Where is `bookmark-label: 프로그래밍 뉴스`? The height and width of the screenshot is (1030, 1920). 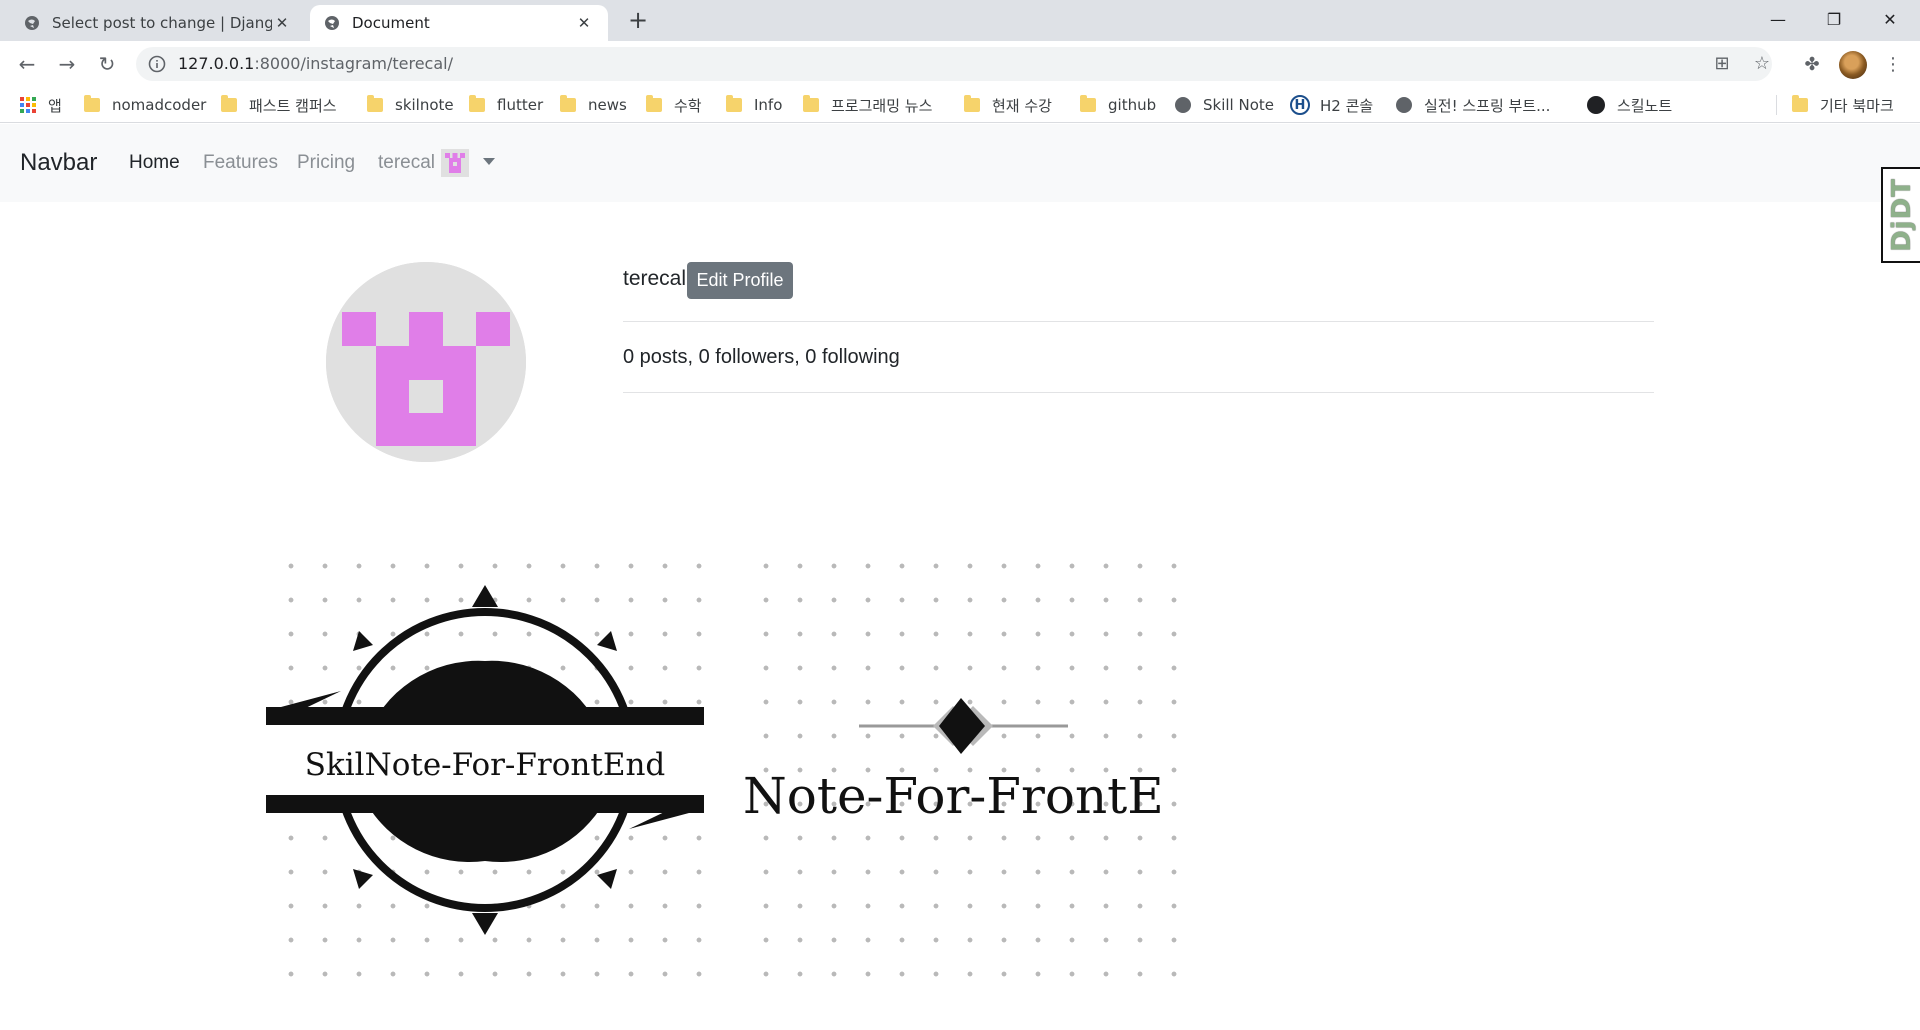
bookmark-label: 프로그래밍 뉴스 is located at coordinates (882, 105).